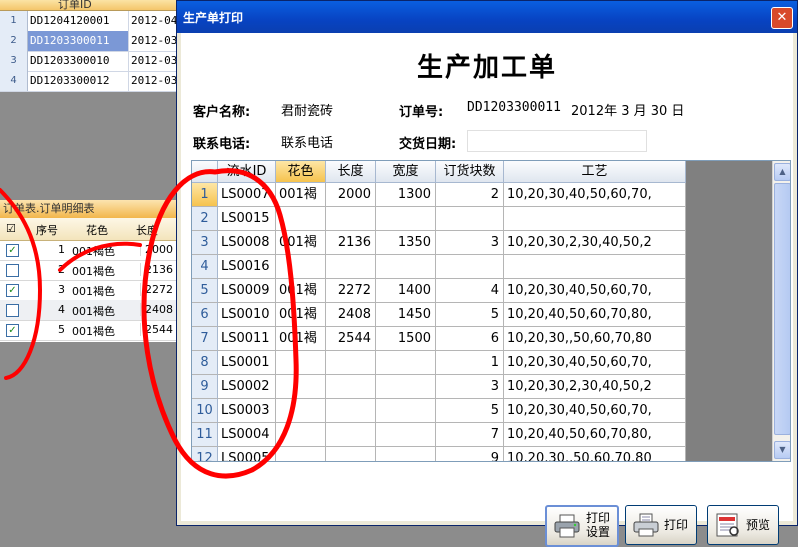  Describe the element at coordinates (21, 284) in the screenshot. I see `annotation-ellipse-left` at that location.